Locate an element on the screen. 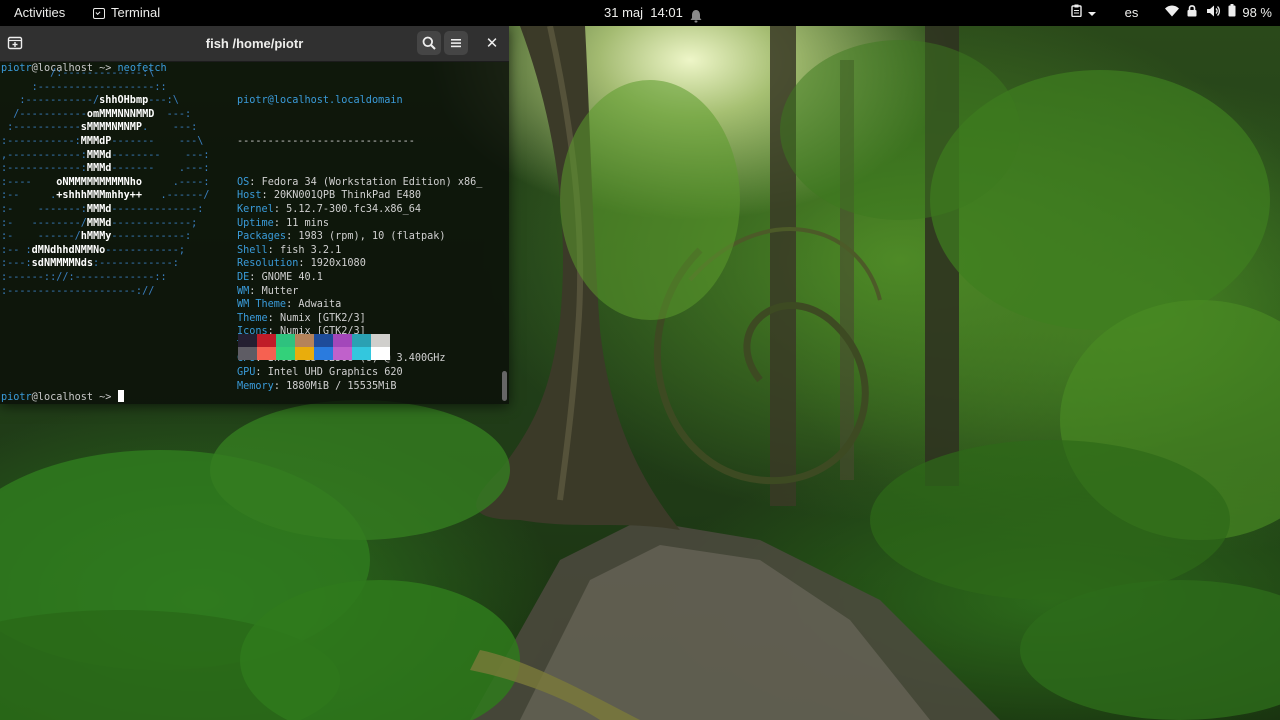 This screenshot has height=720, width=1280. info-key: Shell is located at coordinates (252, 250).